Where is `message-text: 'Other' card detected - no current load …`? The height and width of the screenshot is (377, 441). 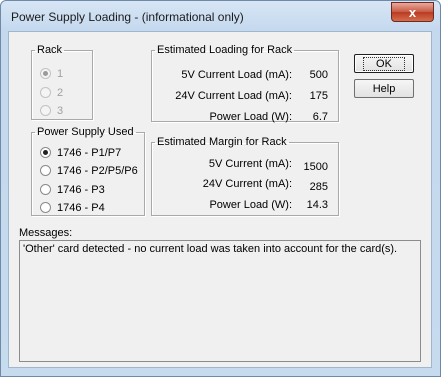
message-text: 'Other' card detected - no current load … is located at coordinates (210, 249).